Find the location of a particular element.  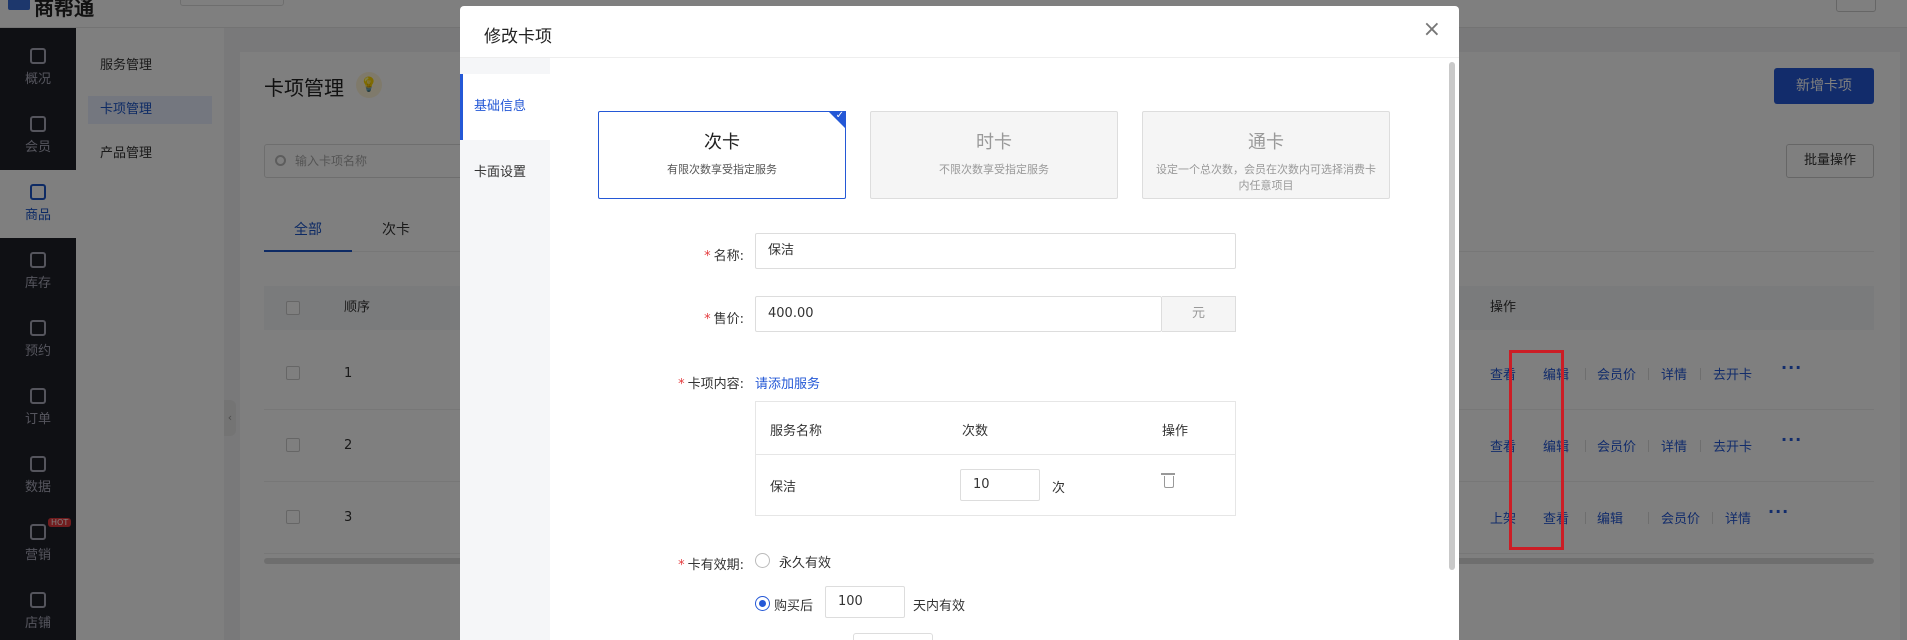

annotation-highlight-box is located at coordinates (1536, 450).